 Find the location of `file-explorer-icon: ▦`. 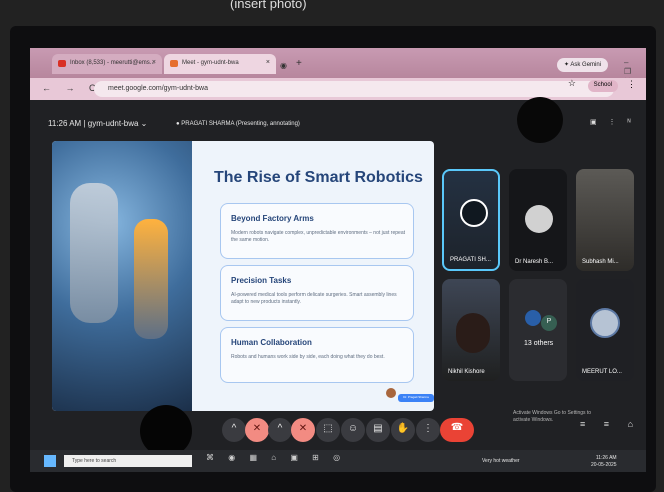

file-explorer-icon: ▦ is located at coordinates (256, 457).